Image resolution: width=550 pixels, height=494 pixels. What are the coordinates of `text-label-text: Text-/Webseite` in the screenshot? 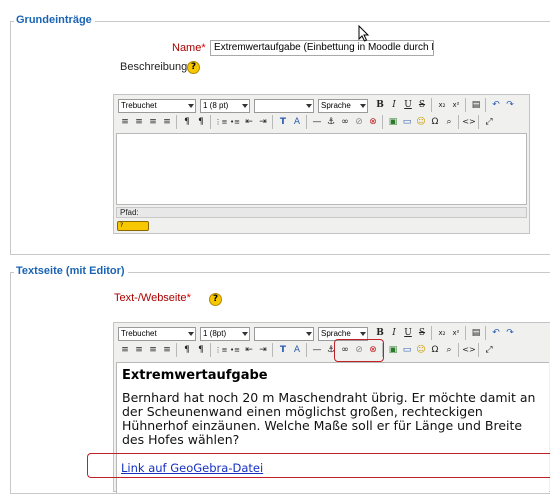 It's located at (150, 298).